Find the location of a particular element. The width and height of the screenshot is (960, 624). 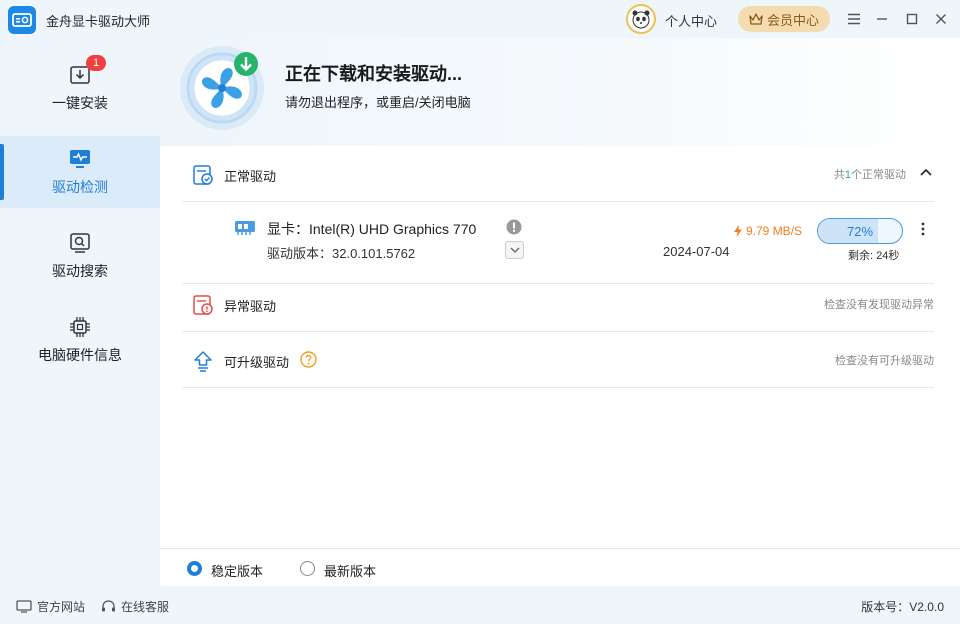

remaining-time: 剩余: 24秒 is located at coordinates (874, 256).